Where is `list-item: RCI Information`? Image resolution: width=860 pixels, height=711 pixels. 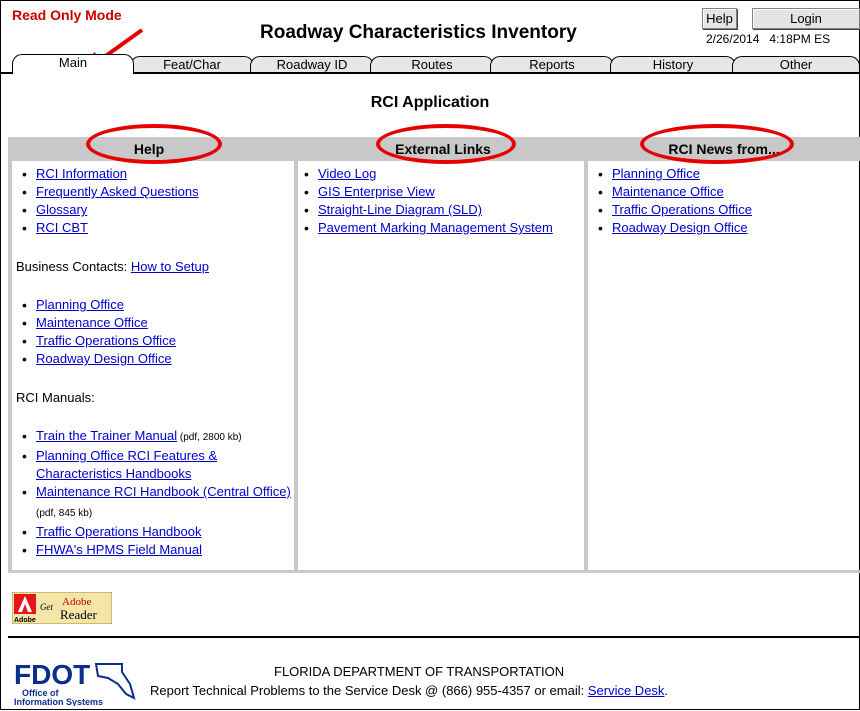
list-item: RCI Information is located at coordinates (153, 174).